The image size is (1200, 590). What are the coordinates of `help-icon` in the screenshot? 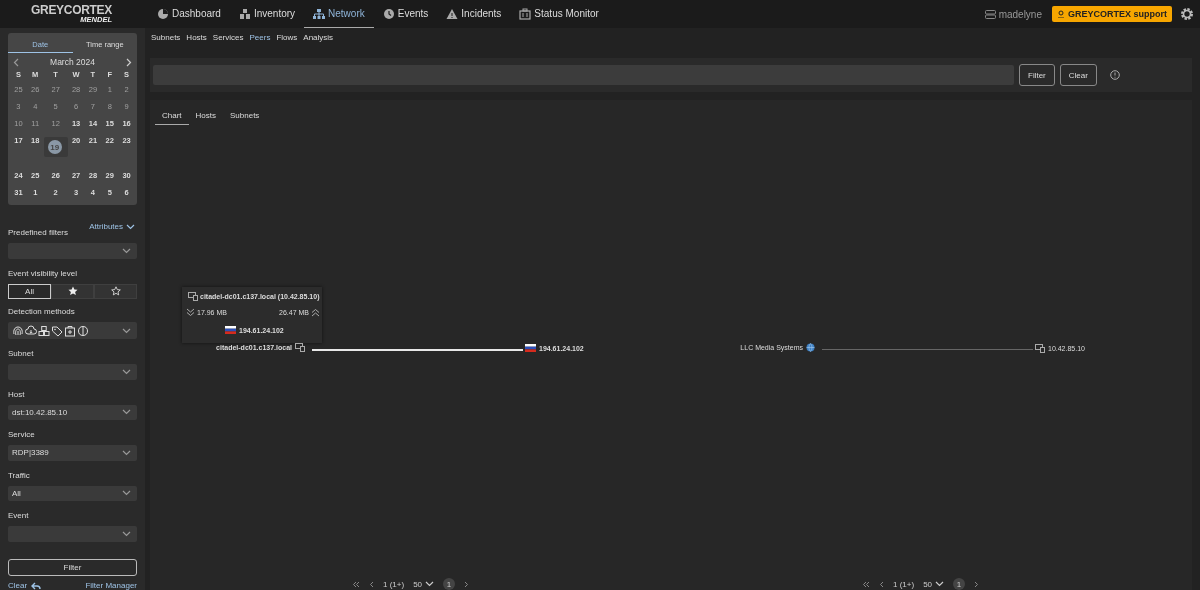 It's located at (1114, 75).